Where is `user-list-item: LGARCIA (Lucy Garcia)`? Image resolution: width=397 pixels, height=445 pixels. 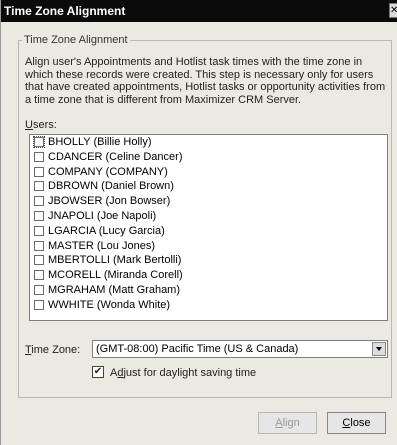 user-list-item: LGARCIA (Lucy Garcia) is located at coordinates (208, 231).